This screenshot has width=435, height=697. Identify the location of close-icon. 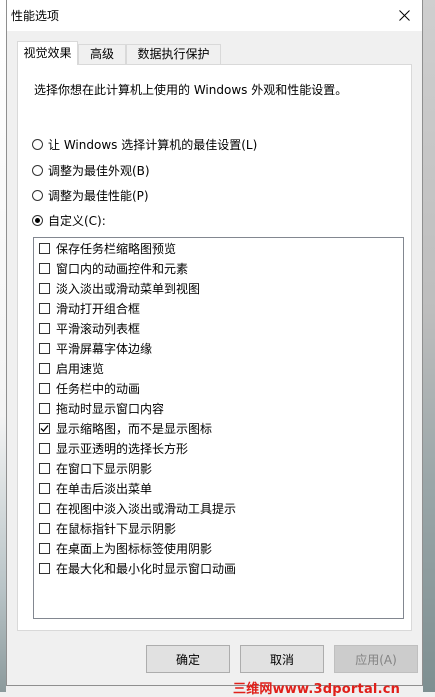
(404, 15).